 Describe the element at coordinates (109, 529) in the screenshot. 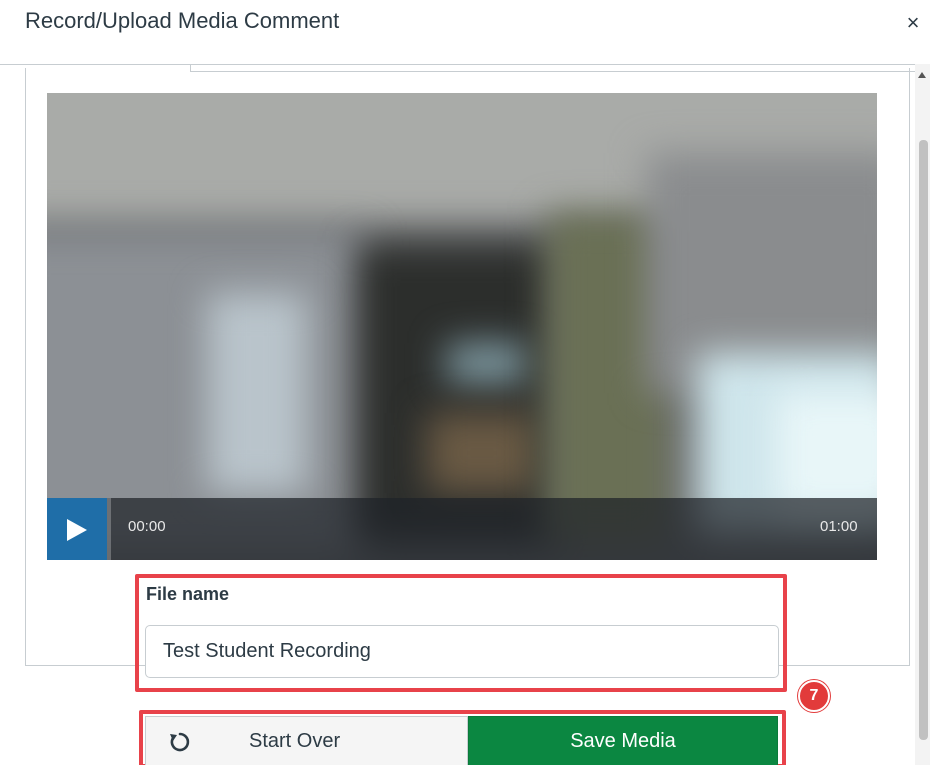

I see `progress-bar` at that location.